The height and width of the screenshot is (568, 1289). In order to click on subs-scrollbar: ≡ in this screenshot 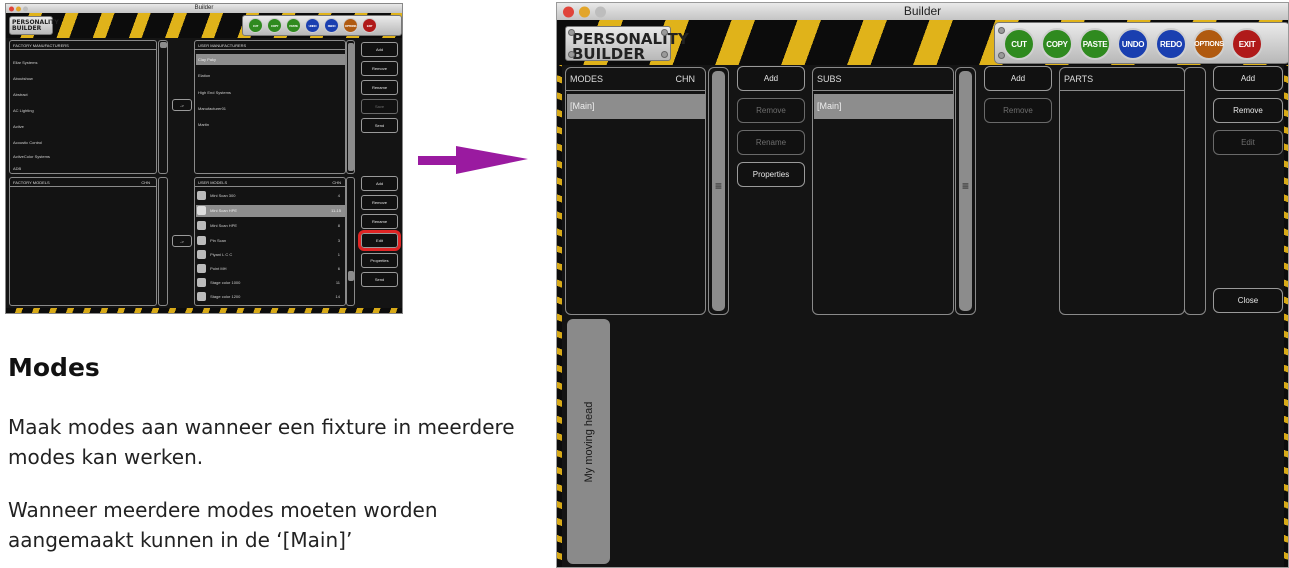, I will do `click(965, 191)`.